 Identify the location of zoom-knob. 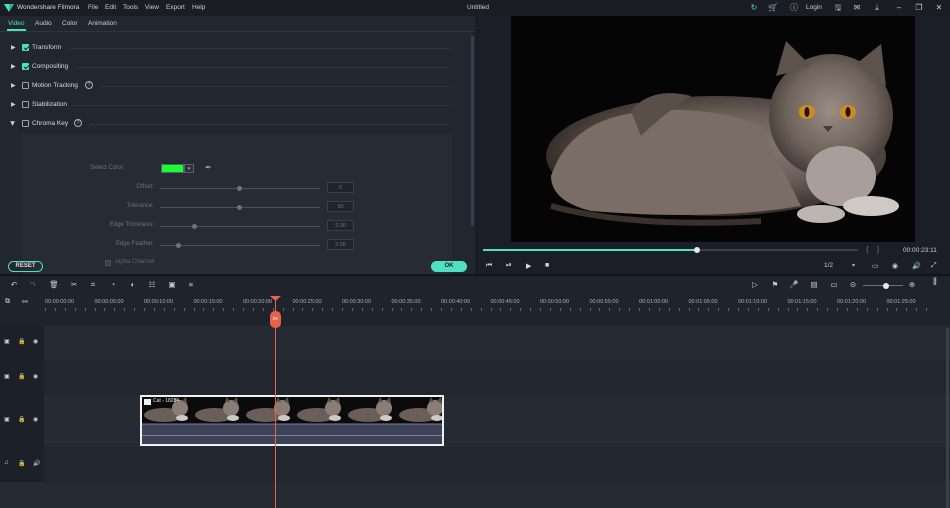
(886, 285).